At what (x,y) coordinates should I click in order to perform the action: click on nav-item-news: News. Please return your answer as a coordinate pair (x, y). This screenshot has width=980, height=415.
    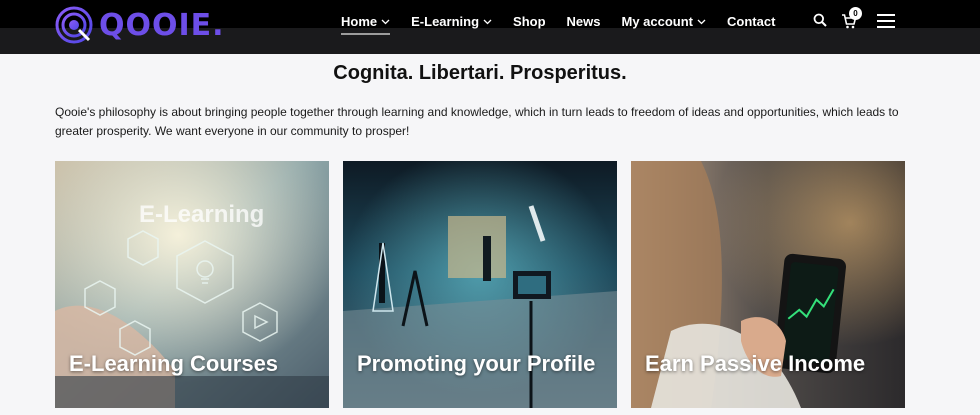
    Looking at the image, I should click on (584, 21).